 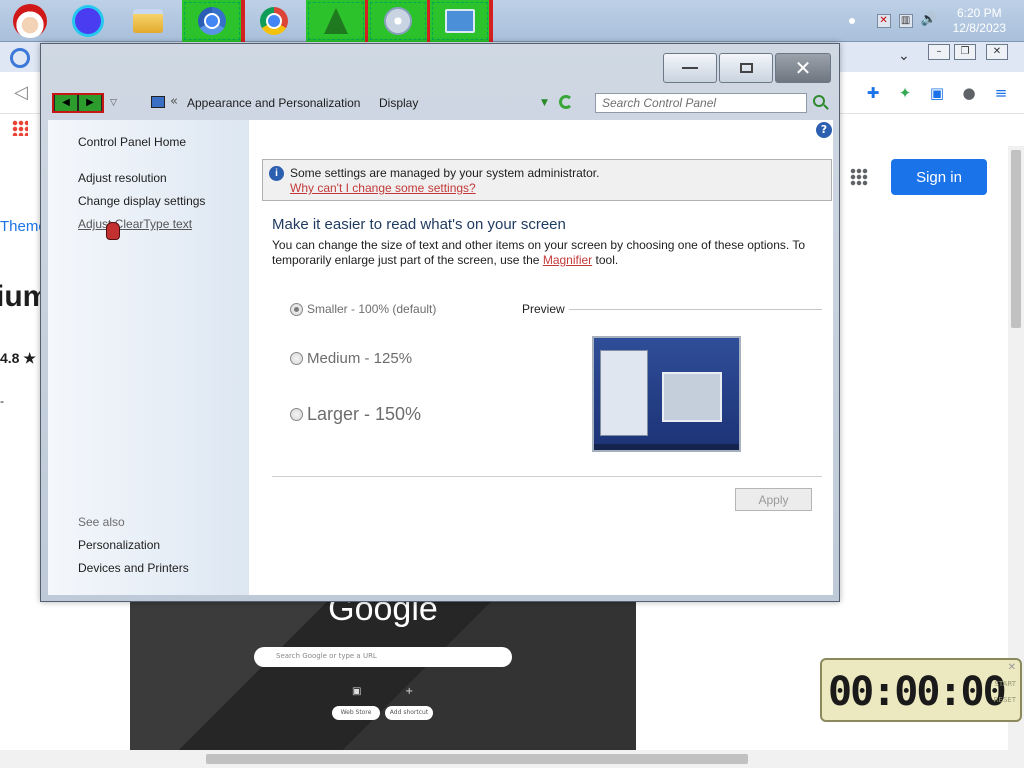 What do you see at coordinates (132, 142) in the screenshot?
I see `control-panel-home-link: Control Panel Home` at bounding box center [132, 142].